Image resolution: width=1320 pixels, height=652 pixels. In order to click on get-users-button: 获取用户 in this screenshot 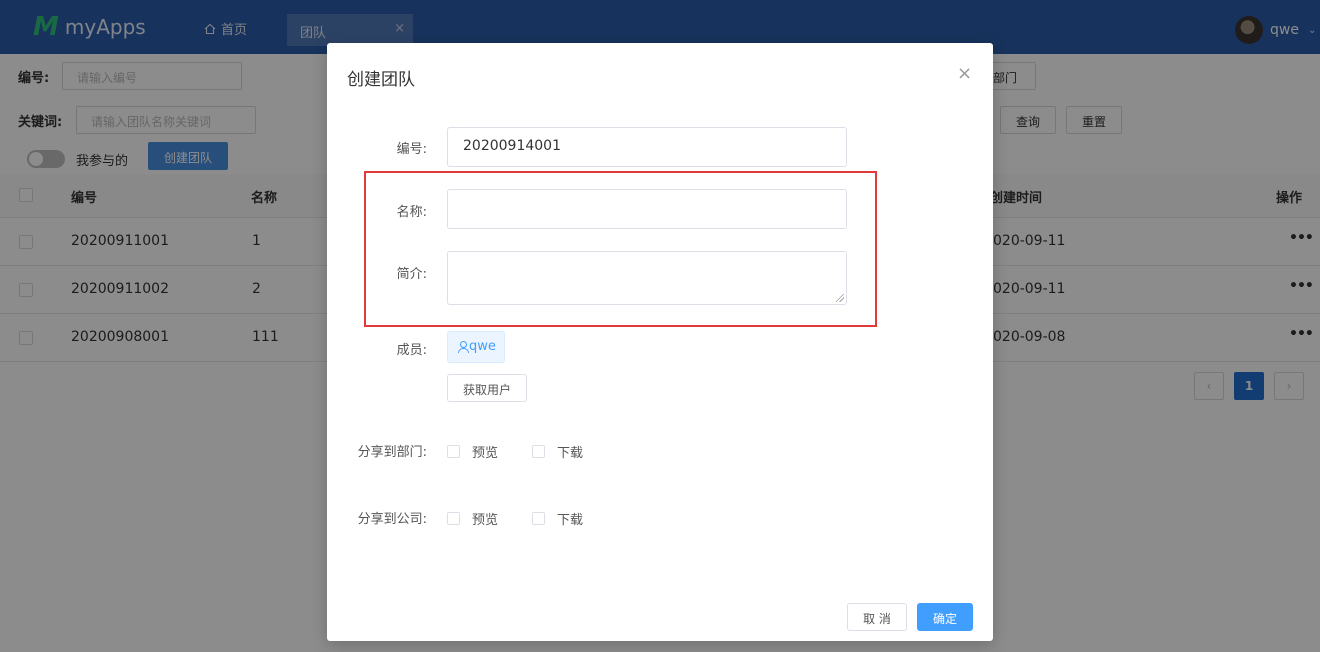, I will do `click(487, 388)`.